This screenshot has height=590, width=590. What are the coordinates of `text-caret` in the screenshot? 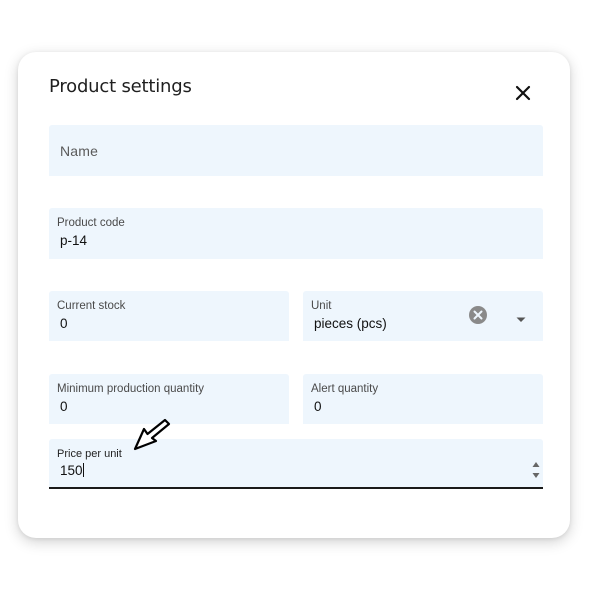 It's located at (83, 470).